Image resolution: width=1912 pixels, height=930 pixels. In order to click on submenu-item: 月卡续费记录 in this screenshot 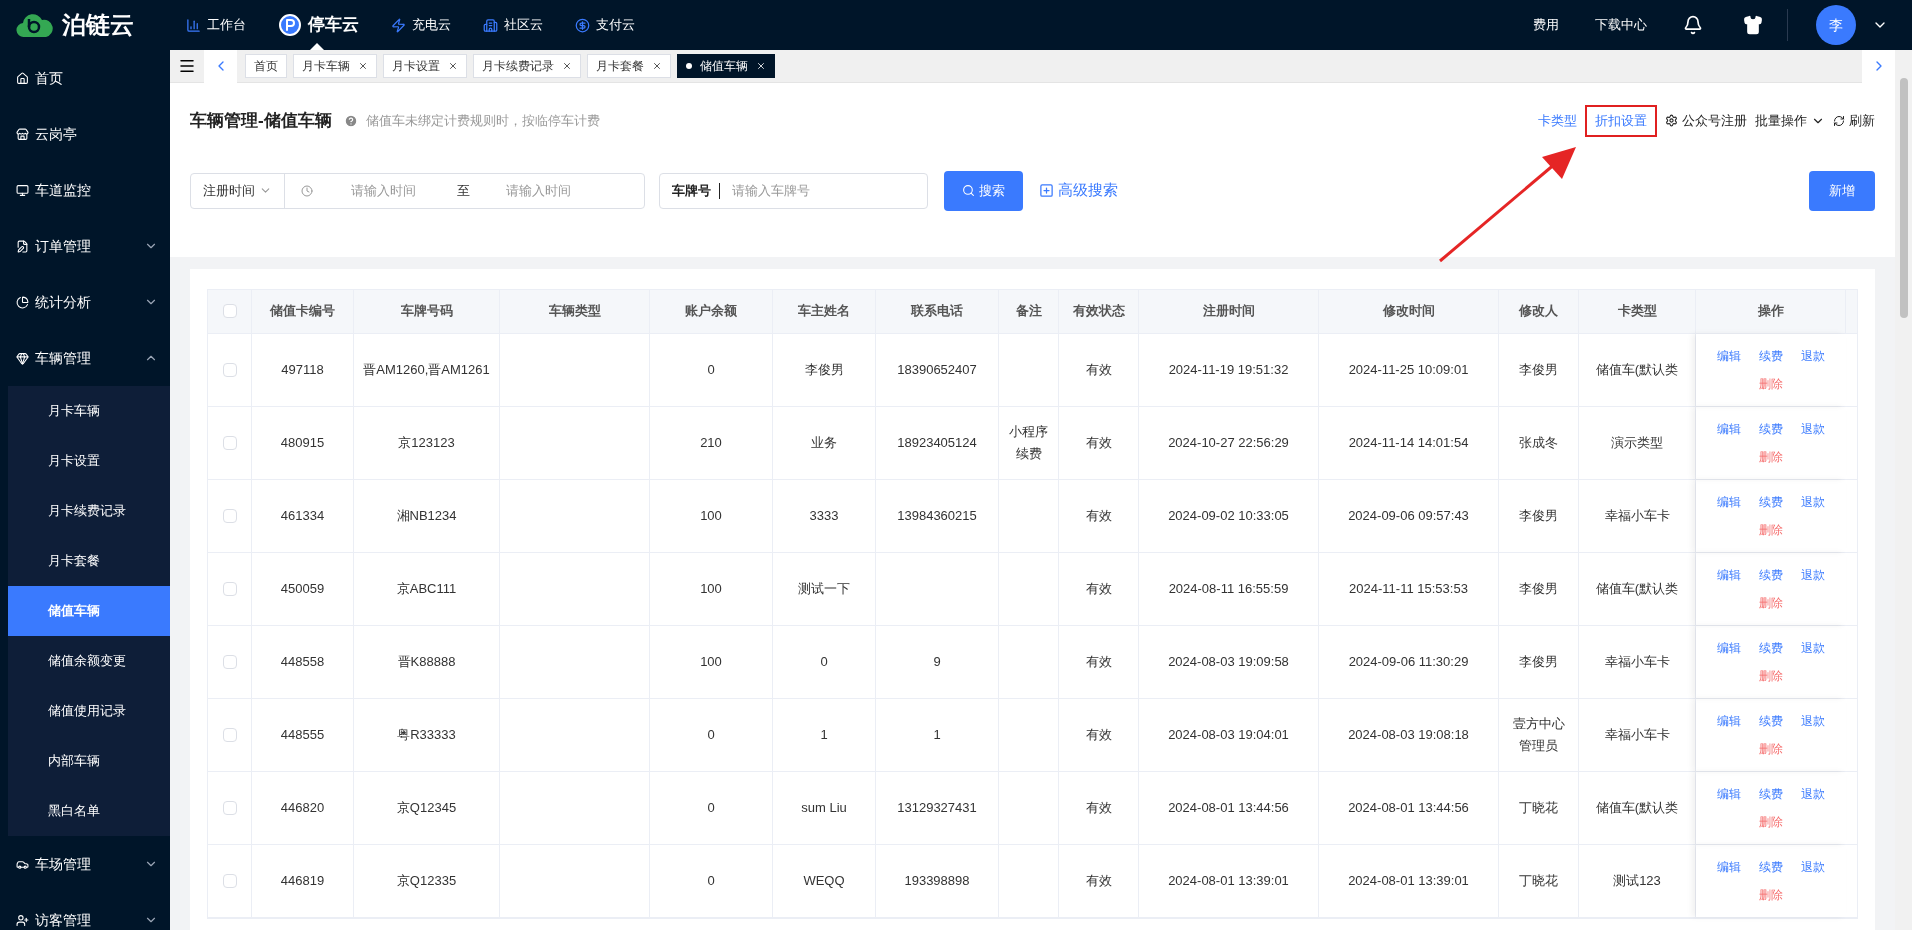, I will do `click(89, 511)`.